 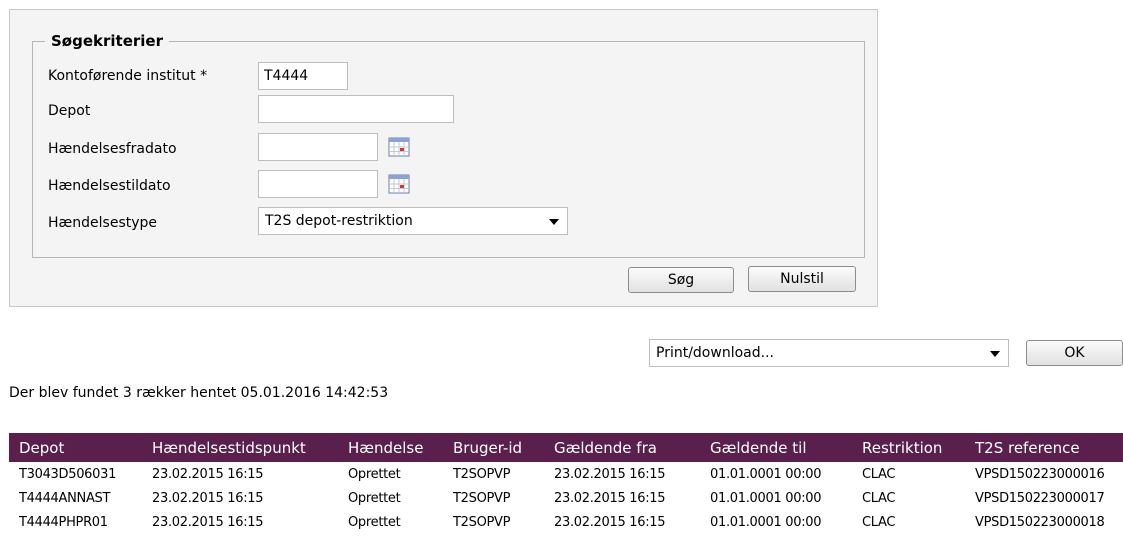 I want to click on column-header-depot: Depot, so click(x=75, y=447).